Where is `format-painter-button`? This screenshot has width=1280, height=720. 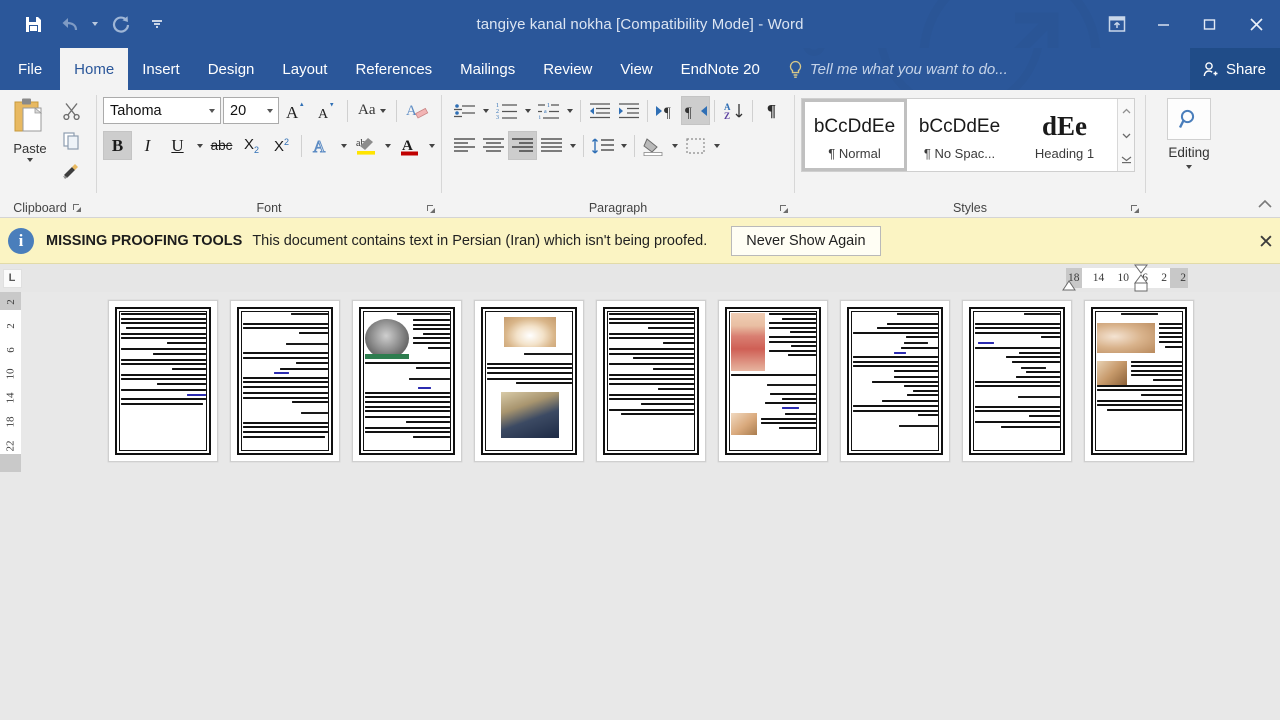 format-painter-button is located at coordinates (71, 170).